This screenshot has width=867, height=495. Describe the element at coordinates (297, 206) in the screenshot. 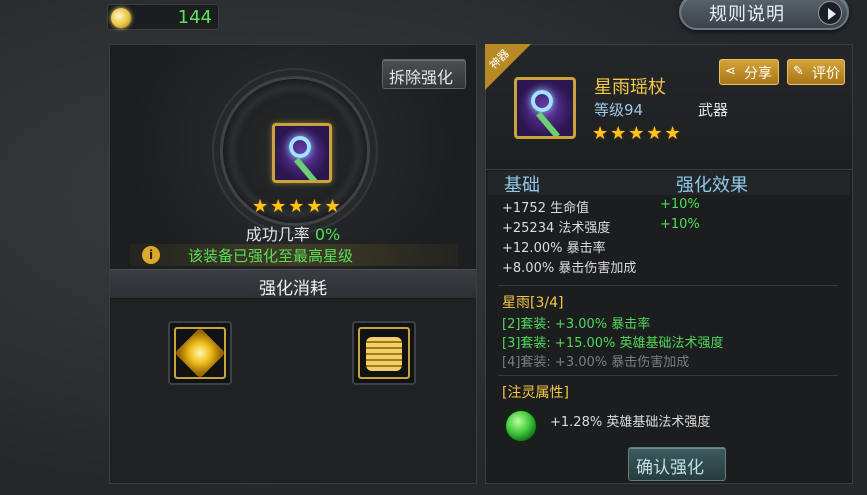

I see `star-rating: ★★★★★` at that location.